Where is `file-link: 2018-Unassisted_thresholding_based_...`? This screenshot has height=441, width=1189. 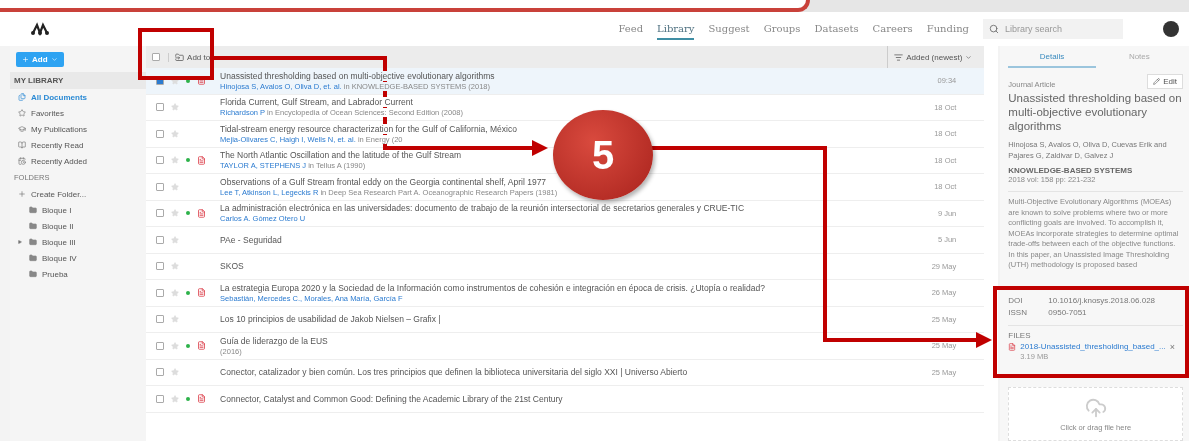
file-link: 2018-Unassisted_thresholding_based_... is located at coordinates (1093, 347).